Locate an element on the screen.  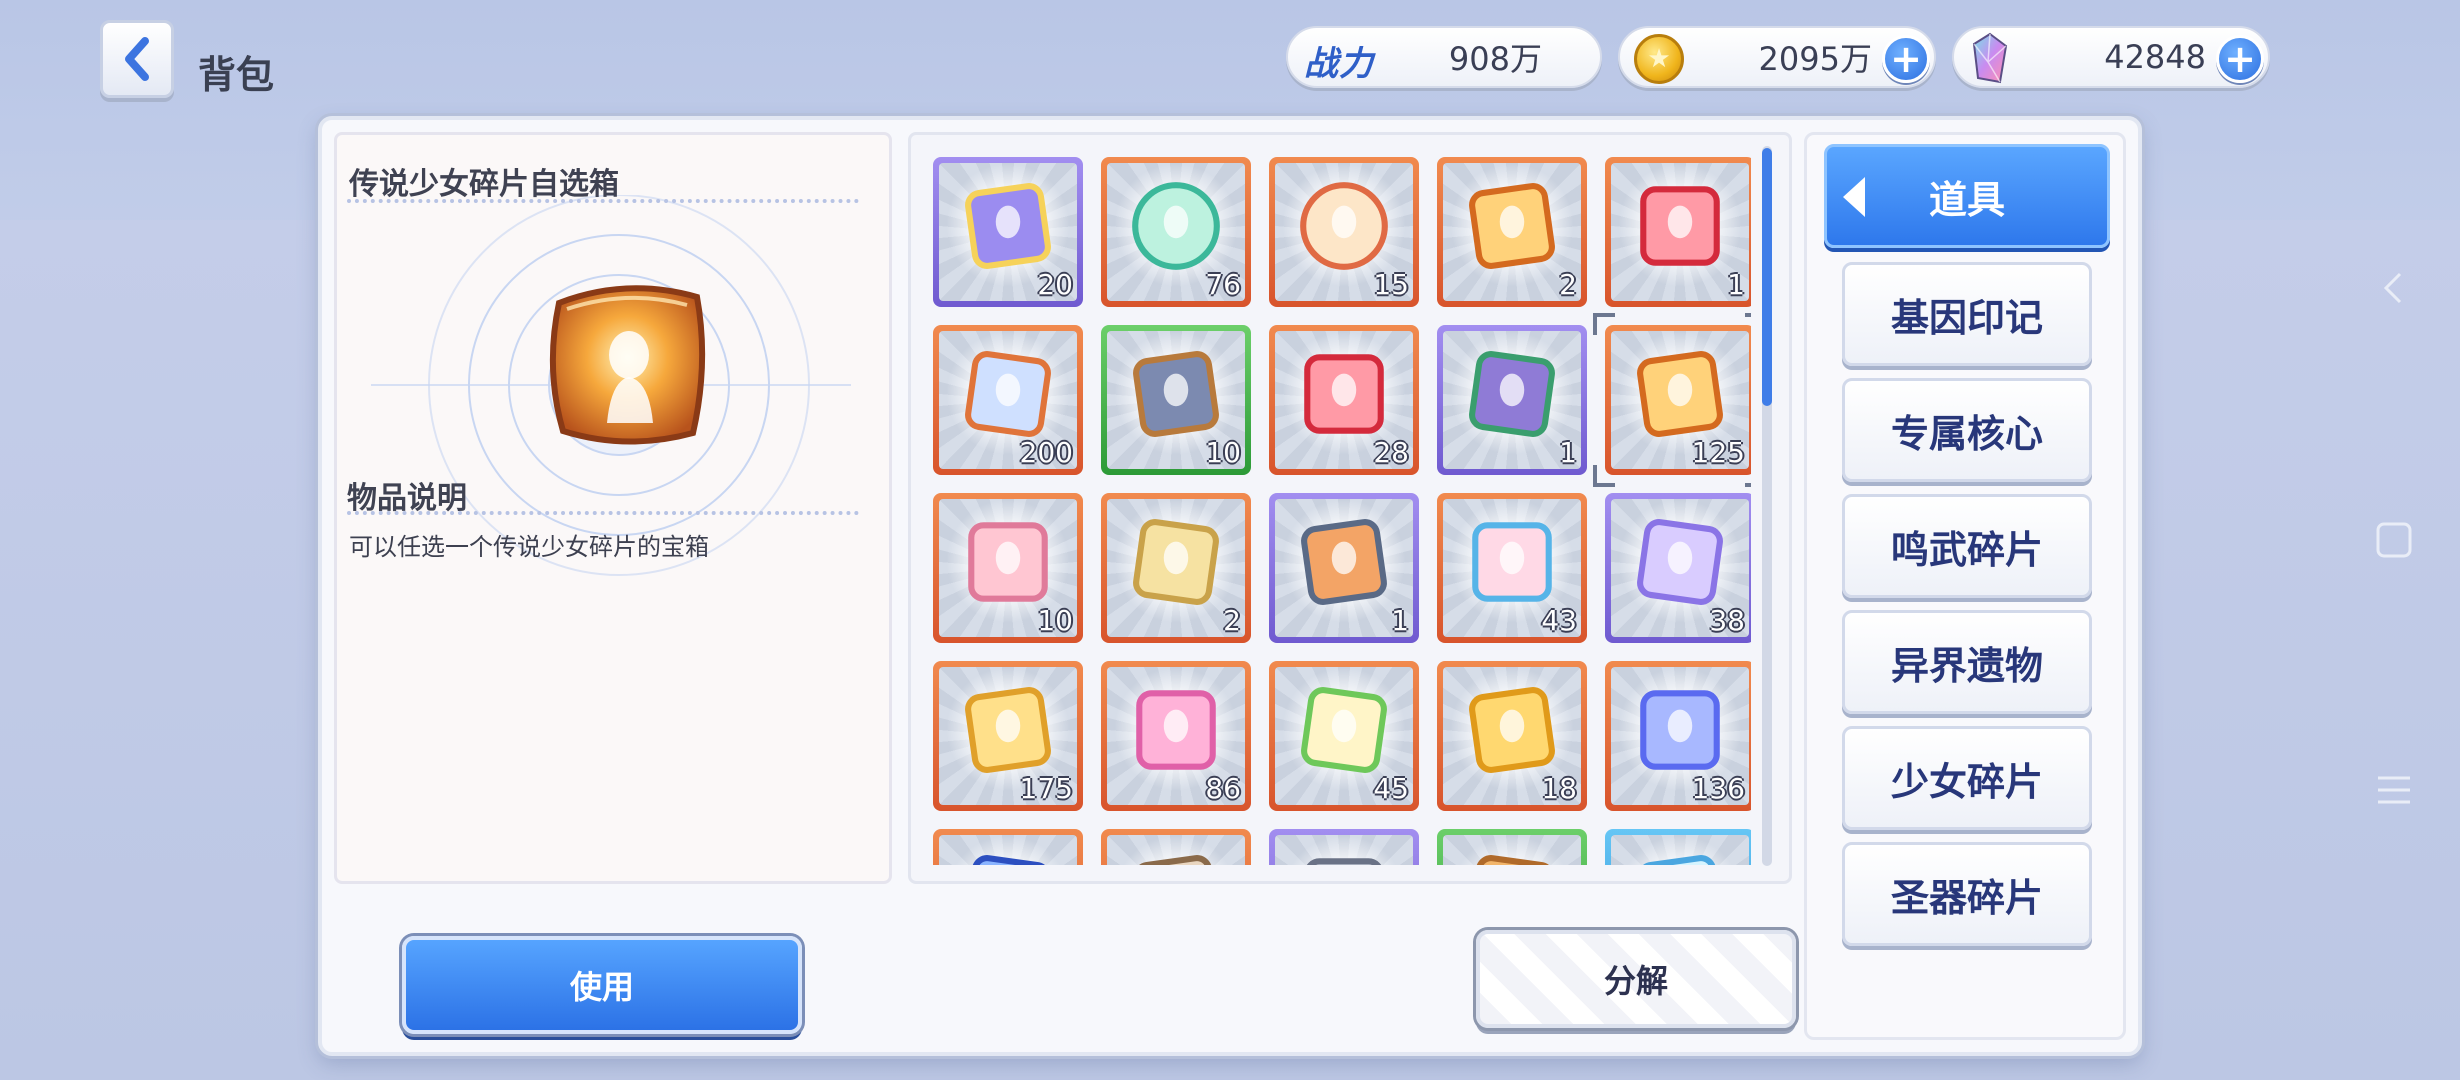
item-slot-background: 136 is located at coordinates (1680, 736).